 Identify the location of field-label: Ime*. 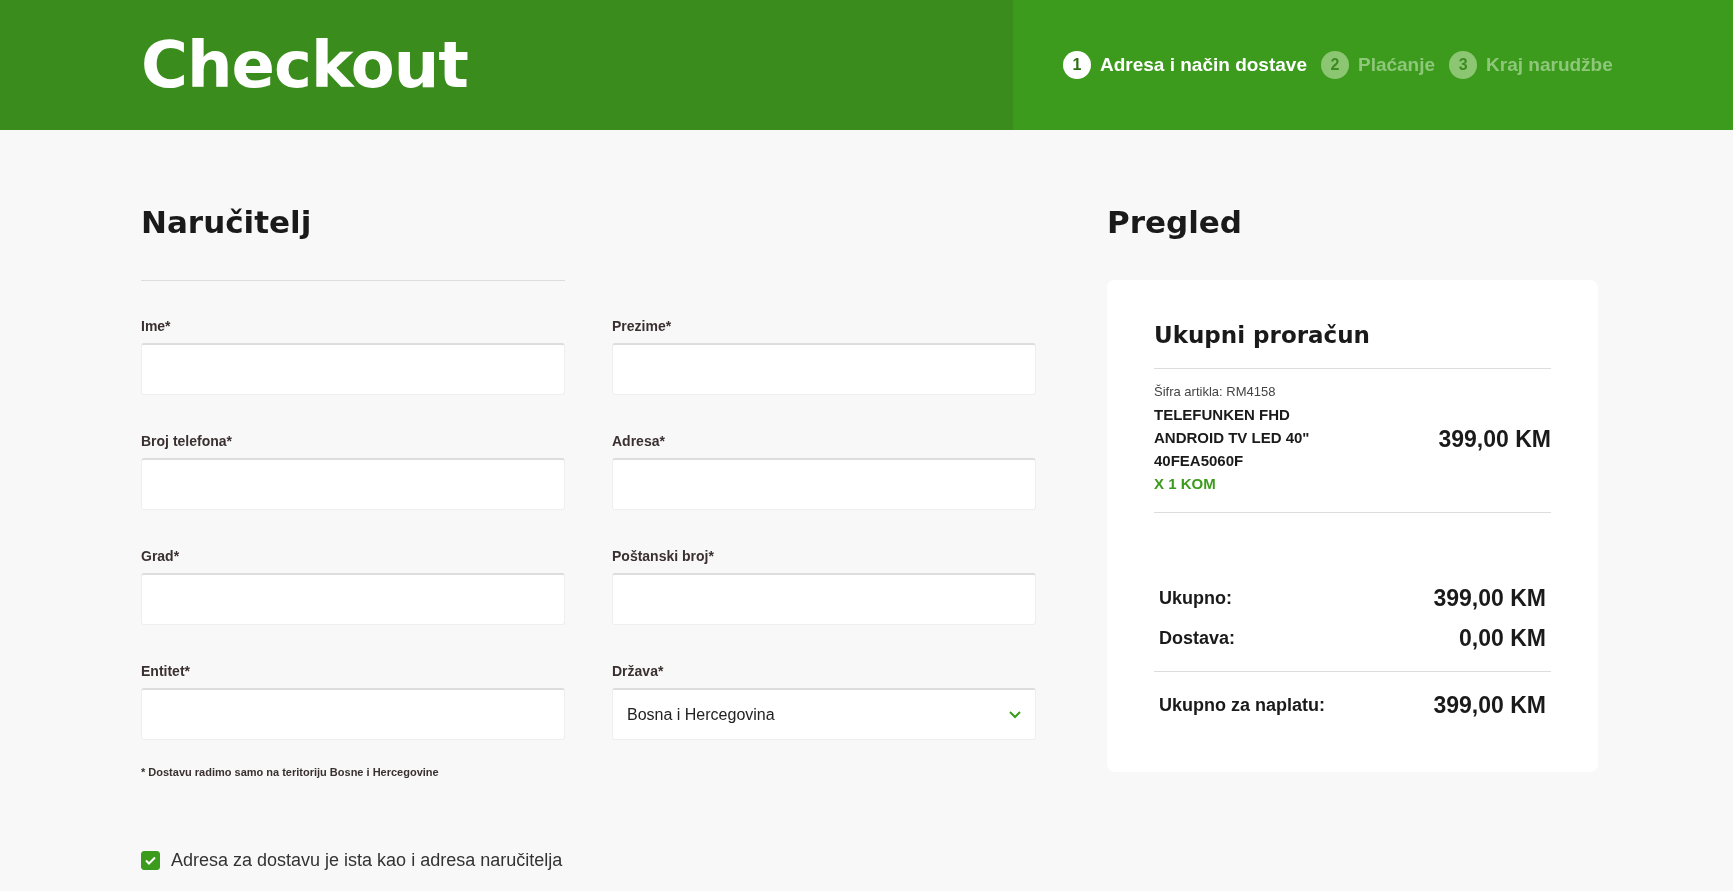
(156, 326).